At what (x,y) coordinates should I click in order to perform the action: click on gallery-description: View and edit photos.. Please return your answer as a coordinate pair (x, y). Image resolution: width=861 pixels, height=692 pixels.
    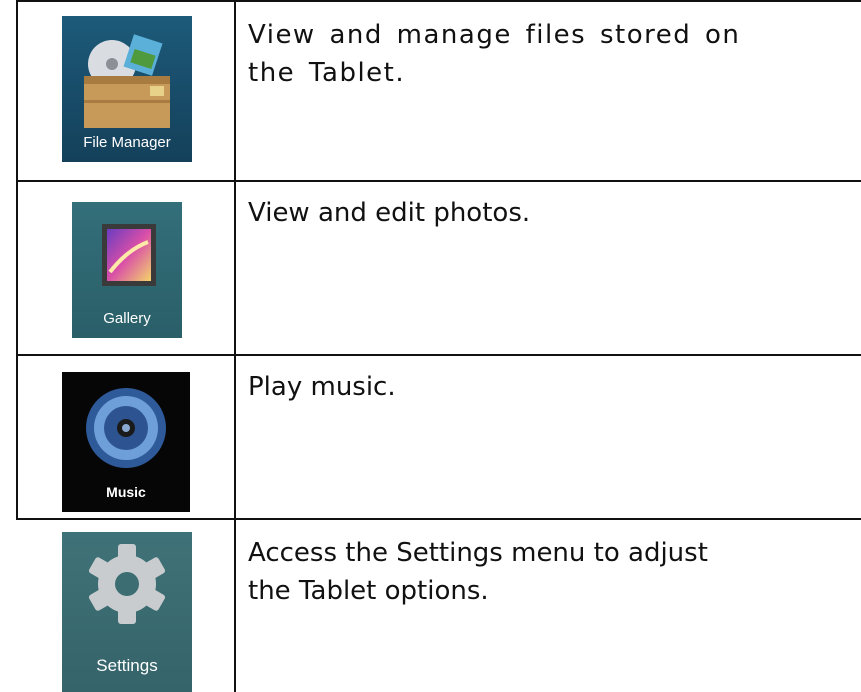
    Looking at the image, I should click on (389, 213).